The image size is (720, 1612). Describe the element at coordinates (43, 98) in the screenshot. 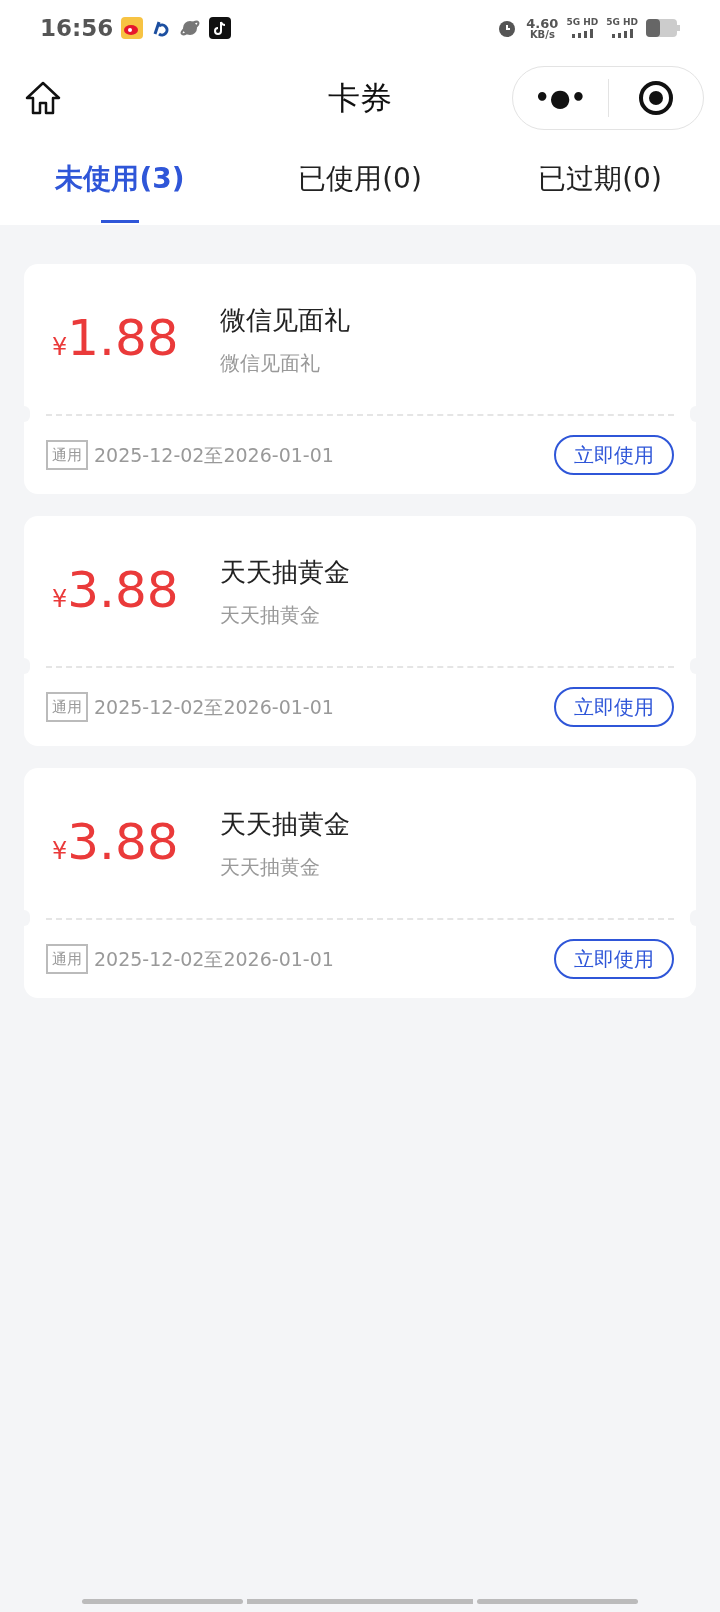

I see `home-icon` at that location.